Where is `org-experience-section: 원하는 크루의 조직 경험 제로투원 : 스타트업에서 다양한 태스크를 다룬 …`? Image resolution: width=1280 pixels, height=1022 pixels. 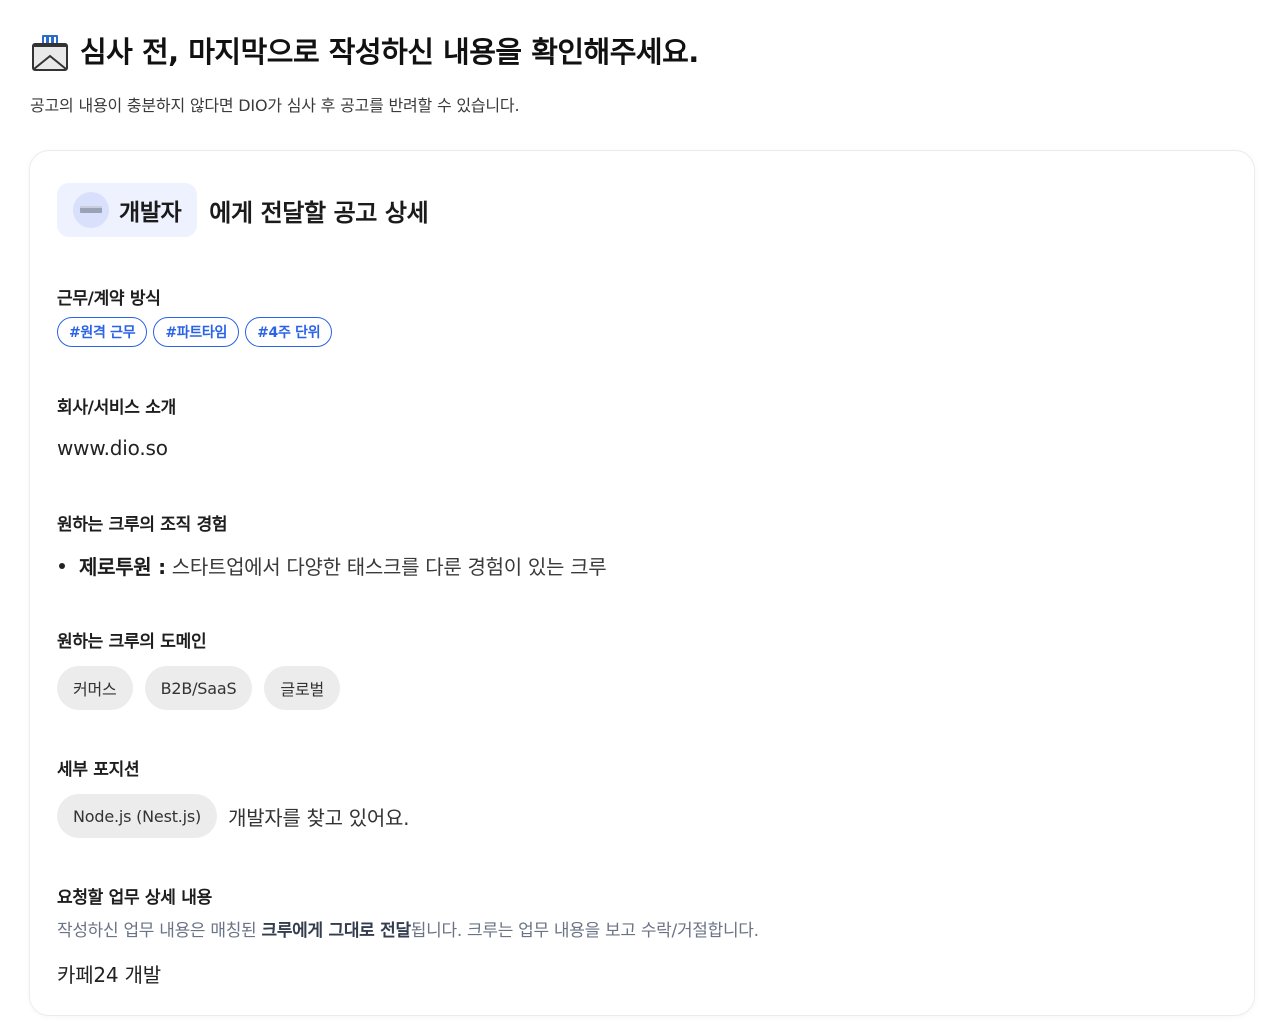 org-experience-section: 원하는 크루의 조직 경험 제로투원 : 스타트업에서 다양한 태스크를 다룬 … is located at coordinates (332, 545).